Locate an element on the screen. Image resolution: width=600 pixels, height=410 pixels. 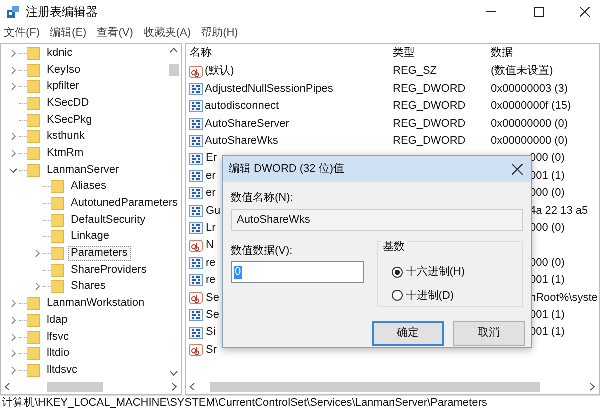
tree-item: lltdio is located at coordinates (58, 354).